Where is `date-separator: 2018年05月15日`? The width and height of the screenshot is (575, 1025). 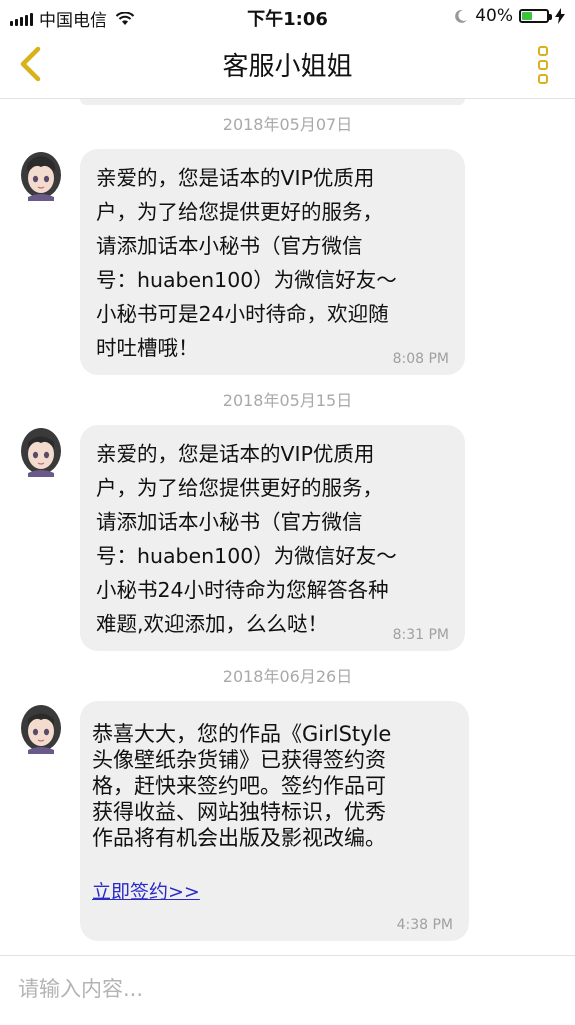 date-separator: 2018年05月15日 is located at coordinates (287, 400).